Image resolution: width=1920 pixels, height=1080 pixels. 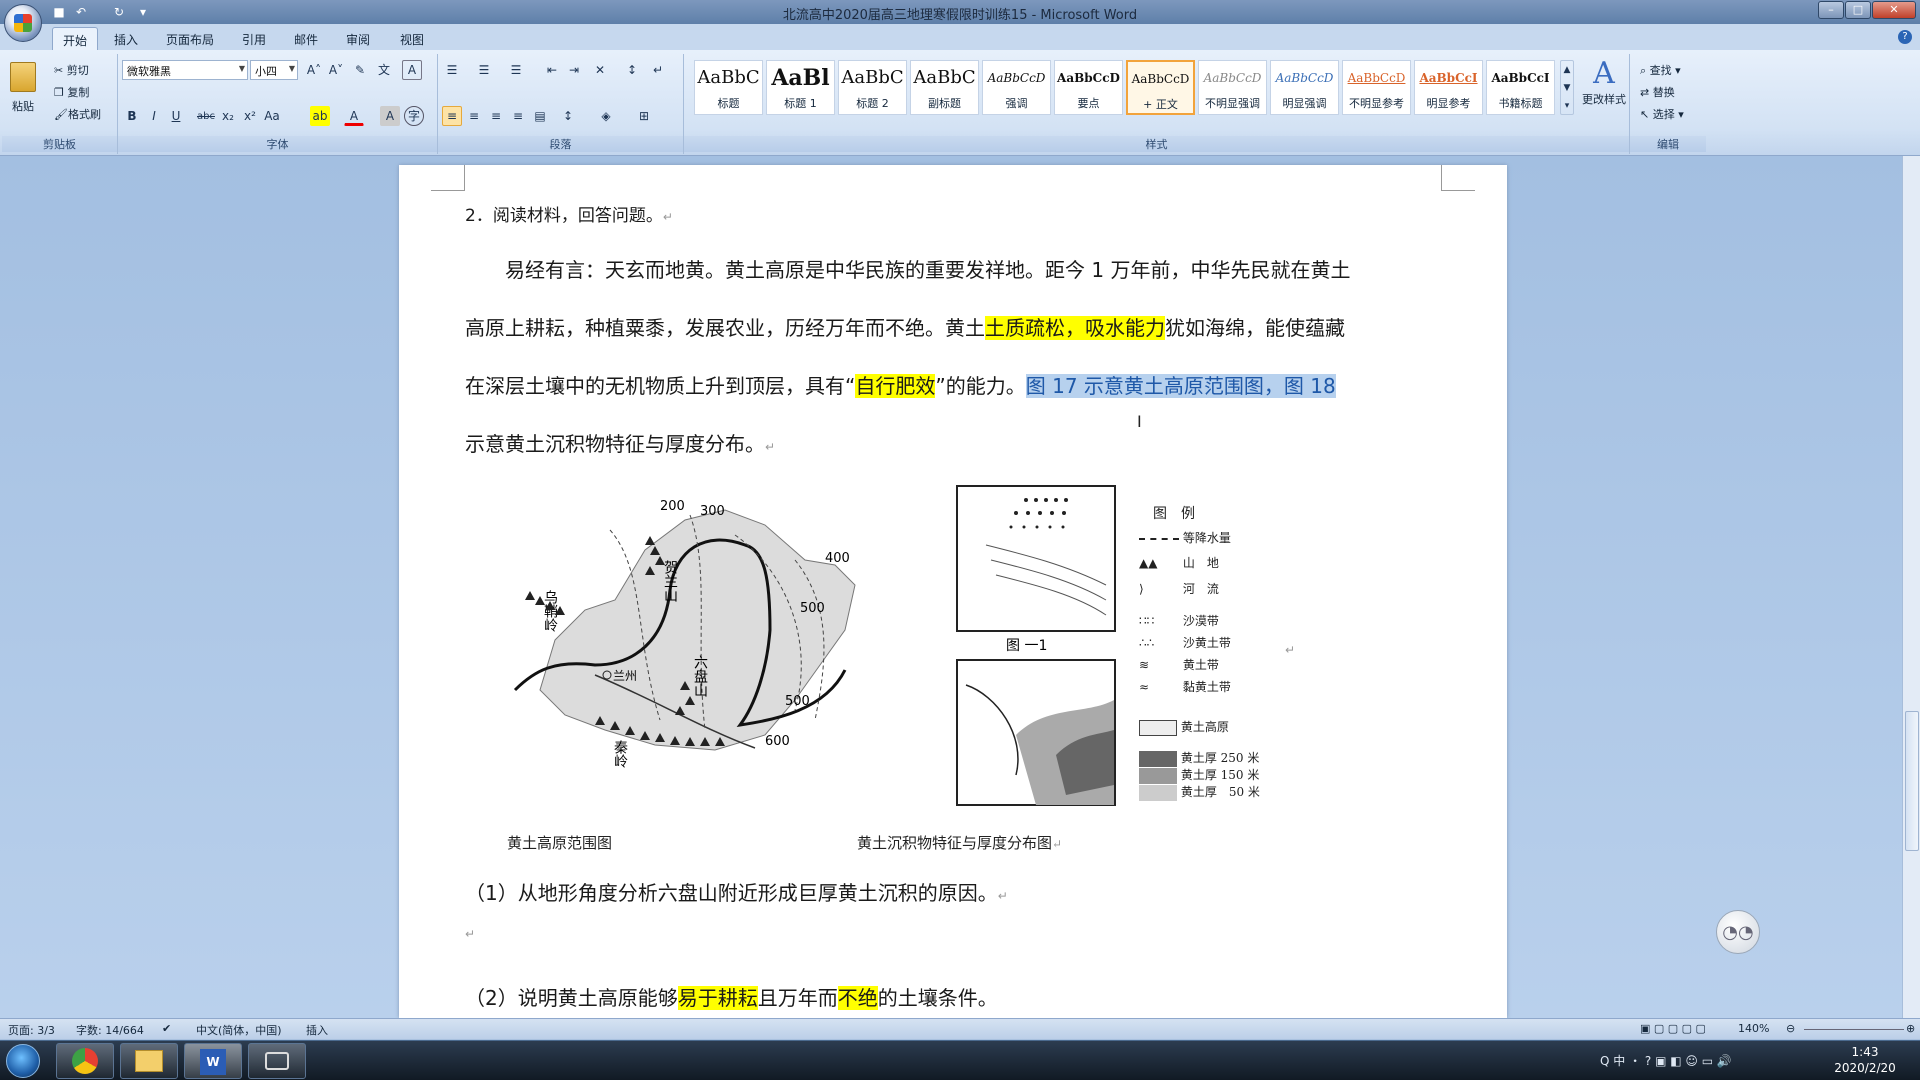 I want to click on line-spacing-icon: ↕, so click(x=568, y=116).